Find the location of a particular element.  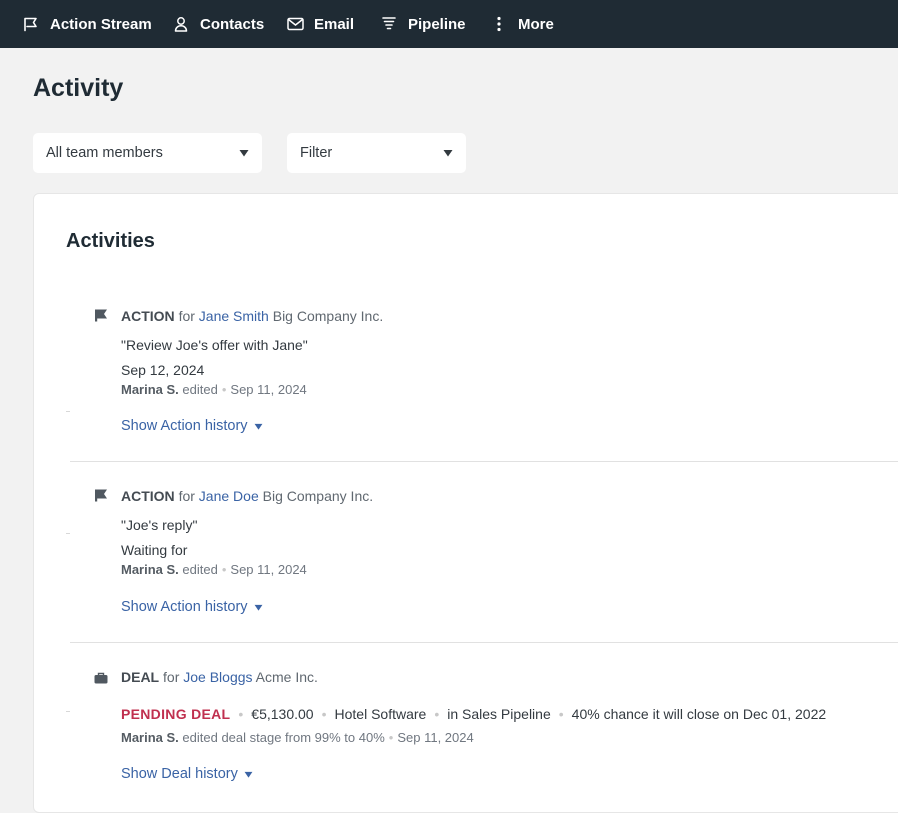

activity-header: ACTION for Jane Doe Big Company Inc. is located at coordinates (247, 496).